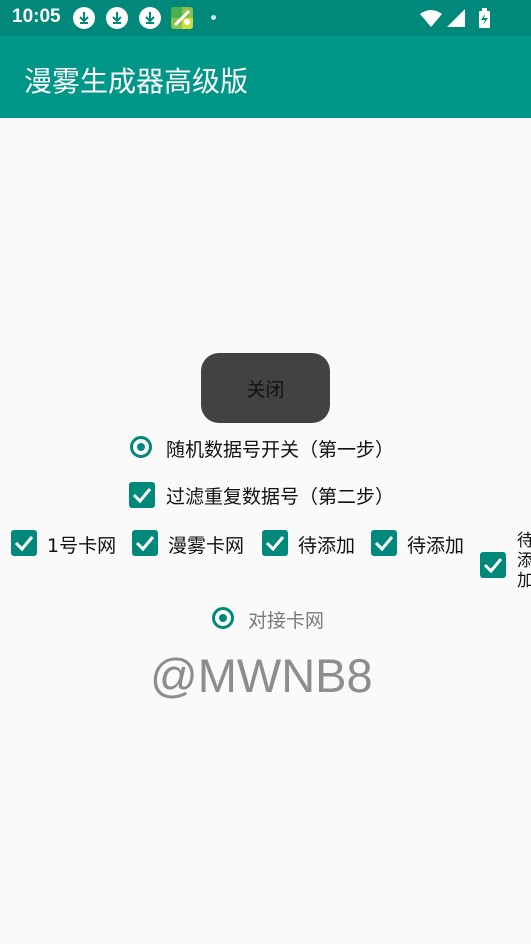  I want to click on watermark-text: @MWNB8, so click(261, 675).